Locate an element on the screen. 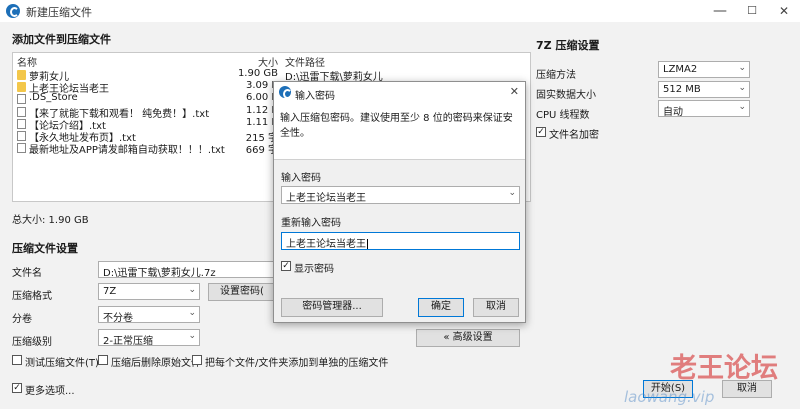  dict-value: 512 MB is located at coordinates (682, 89).